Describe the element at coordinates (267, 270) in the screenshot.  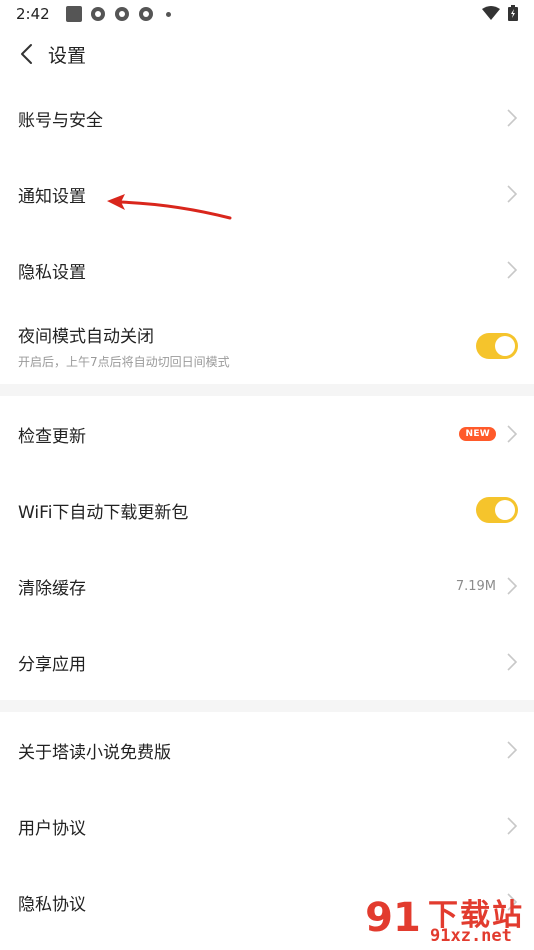
I see `settings-item-privacy: 隐私设置` at that location.